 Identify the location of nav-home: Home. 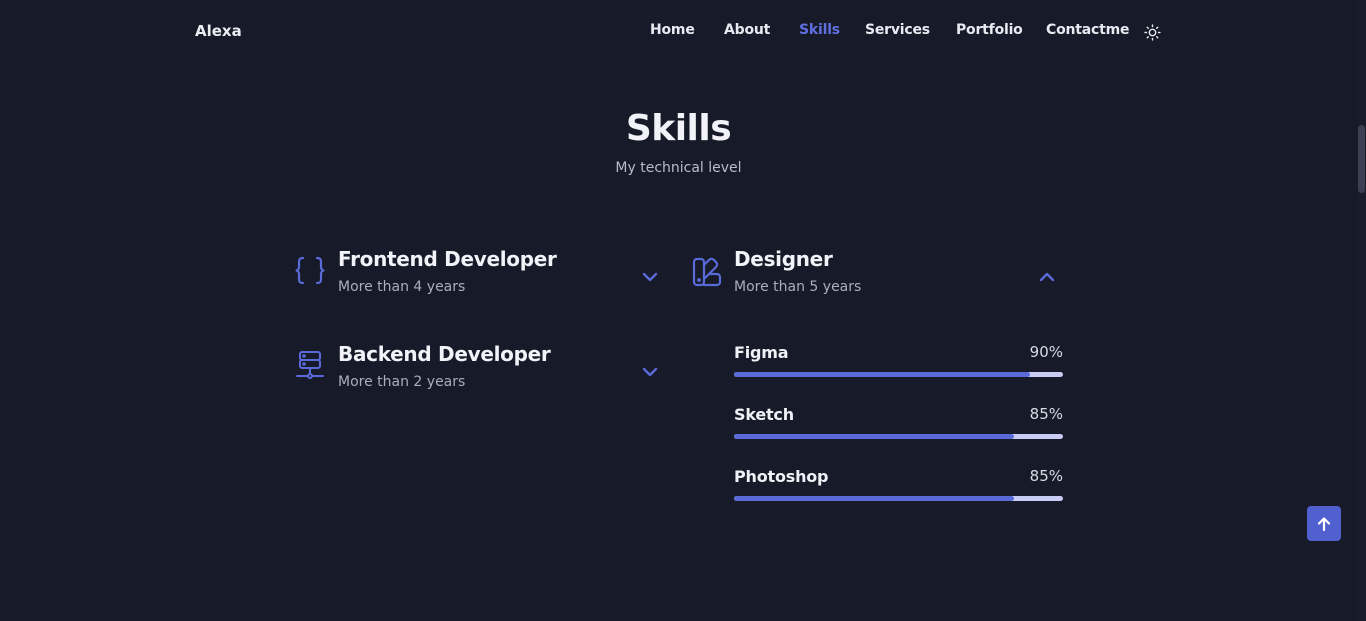
(672, 30).